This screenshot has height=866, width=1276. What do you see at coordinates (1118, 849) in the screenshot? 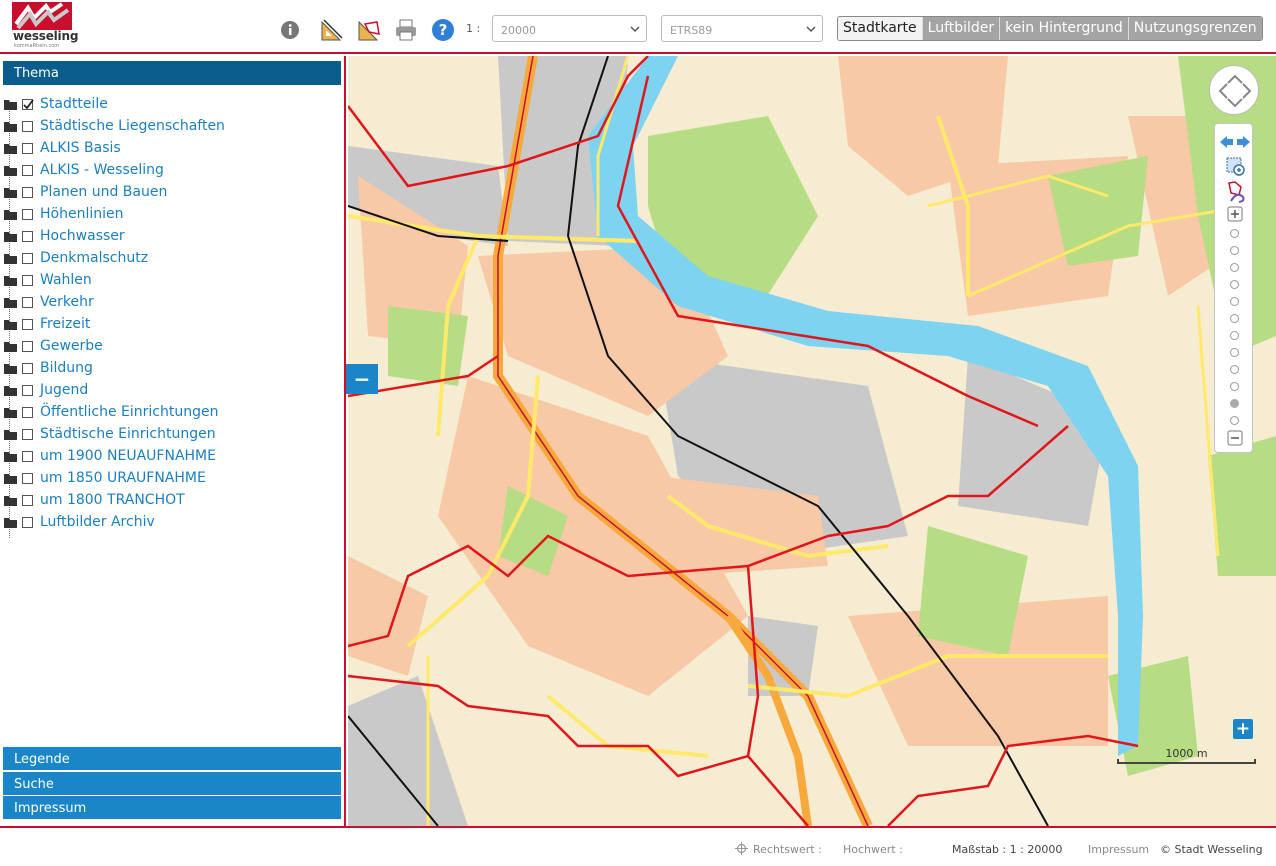
I see `footer-impressum-link: Impressum` at bounding box center [1118, 849].